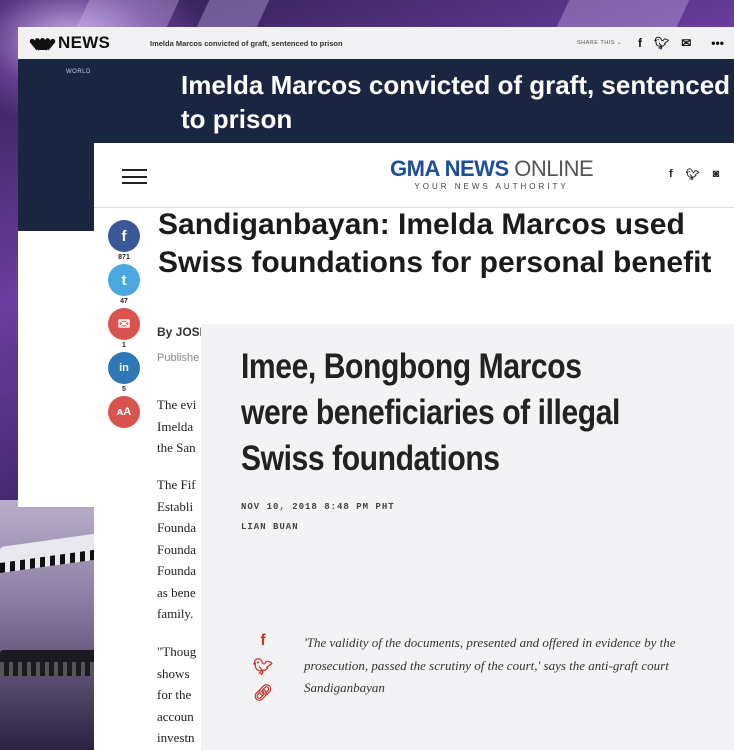 The width and height of the screenshot is (734, 750). What do you see at coordinates (491, 186) in the screenshot?
I see `gma-logo-tagline: YOUR NEWS AUTHORITY` at bounding box center [491, 186].